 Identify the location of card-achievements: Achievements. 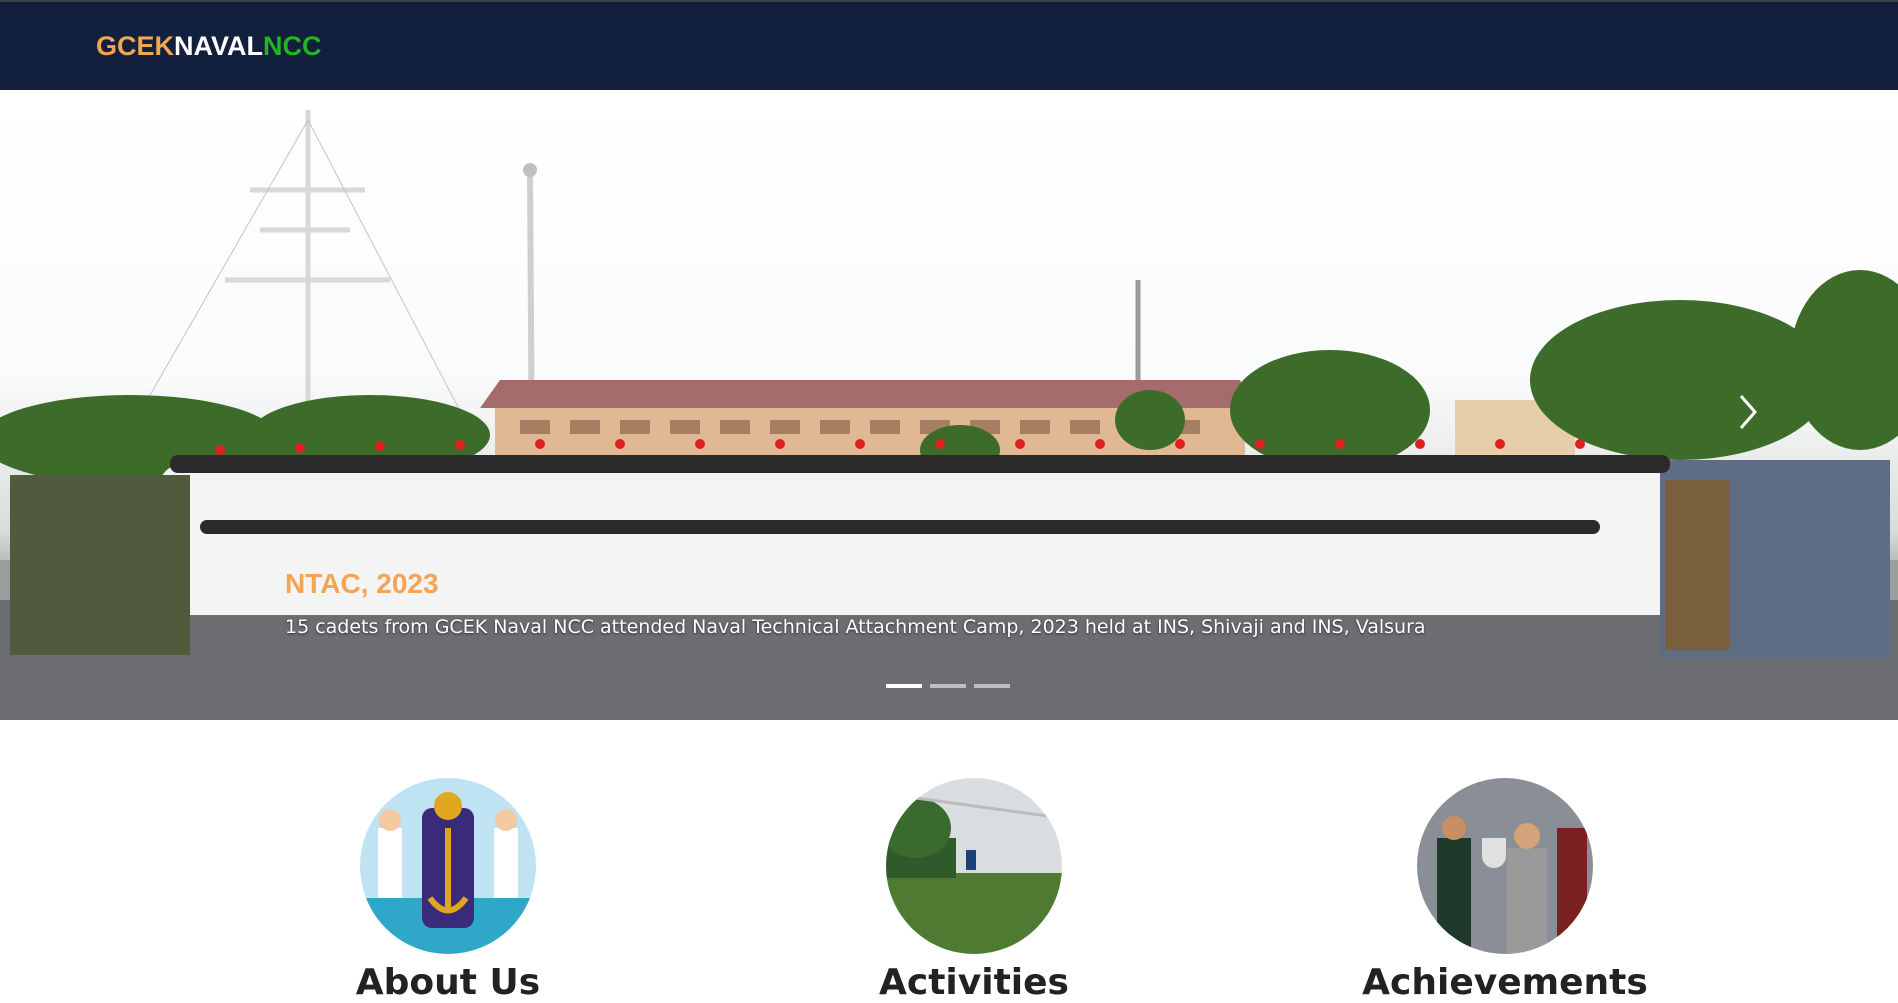
(1505, 890).